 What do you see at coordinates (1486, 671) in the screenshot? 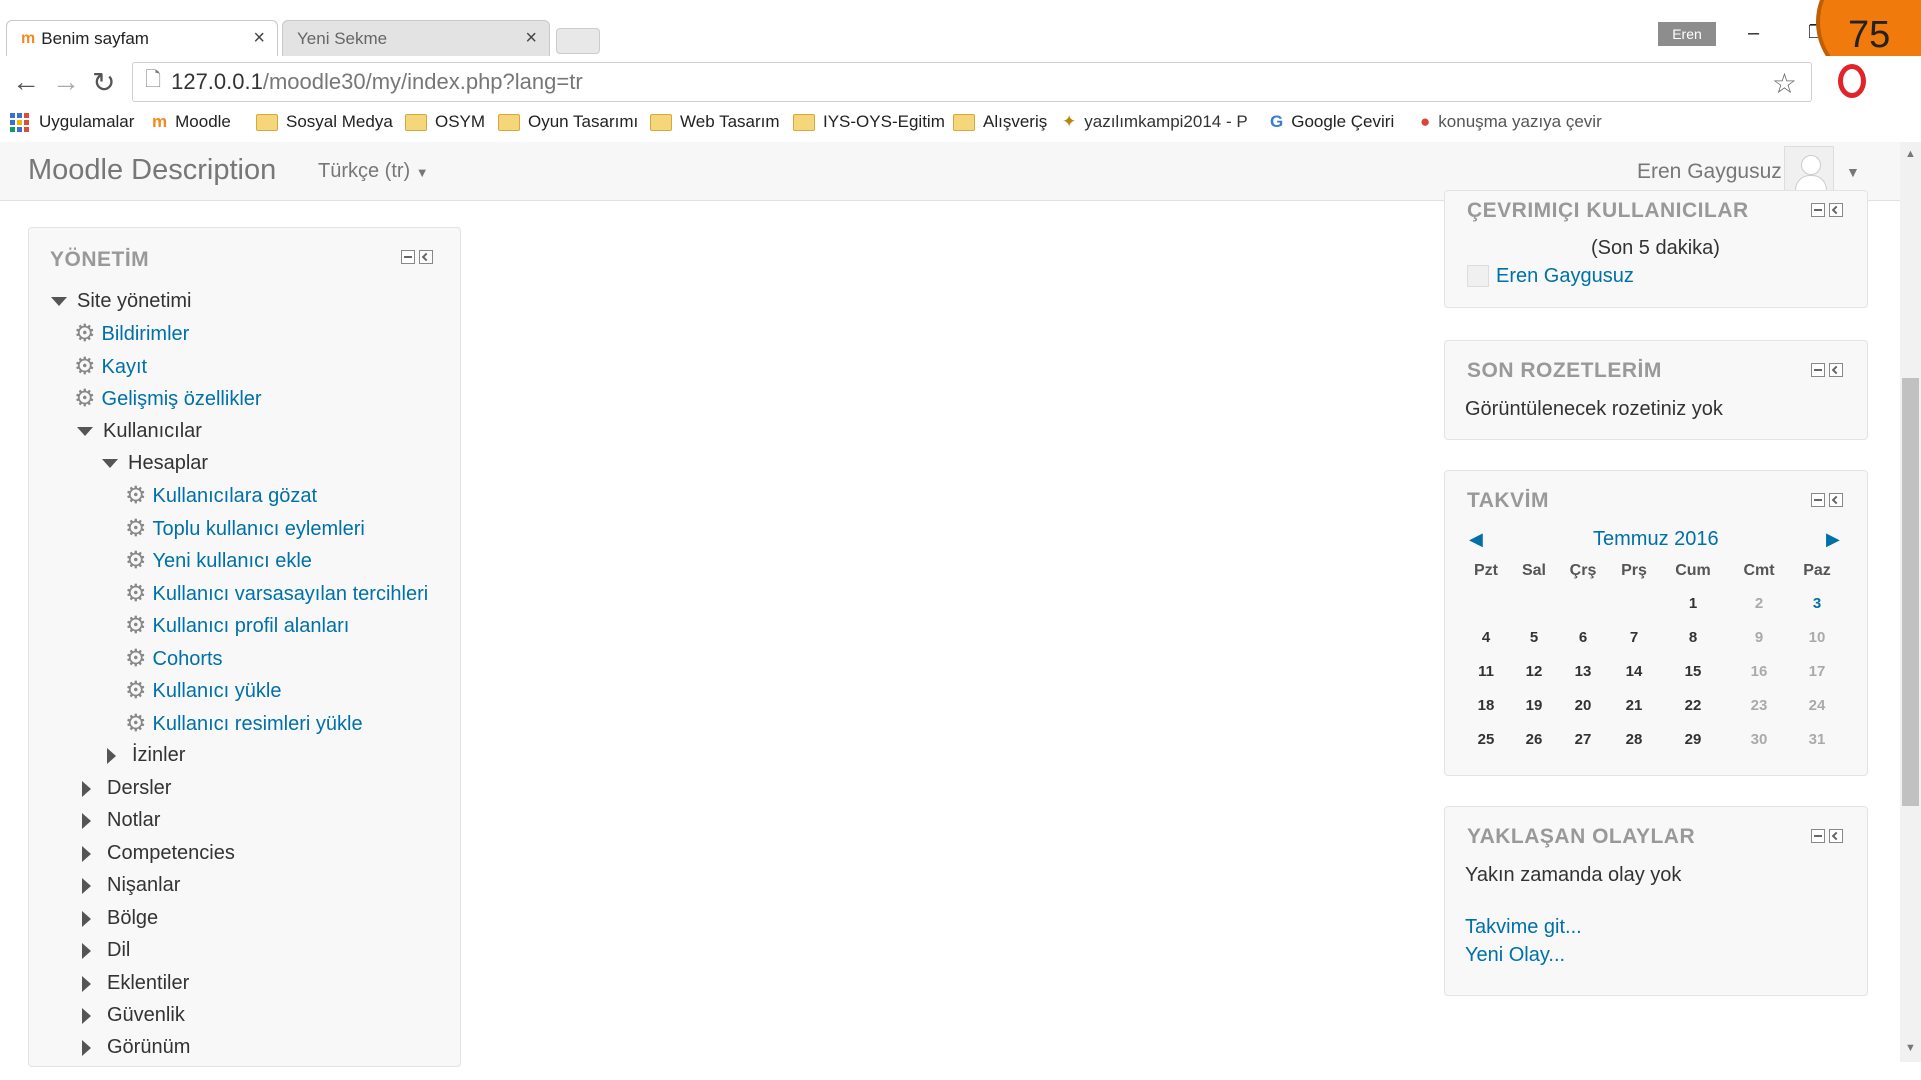
I see `calendar-day: 11` at bounding box center [1486, 671].